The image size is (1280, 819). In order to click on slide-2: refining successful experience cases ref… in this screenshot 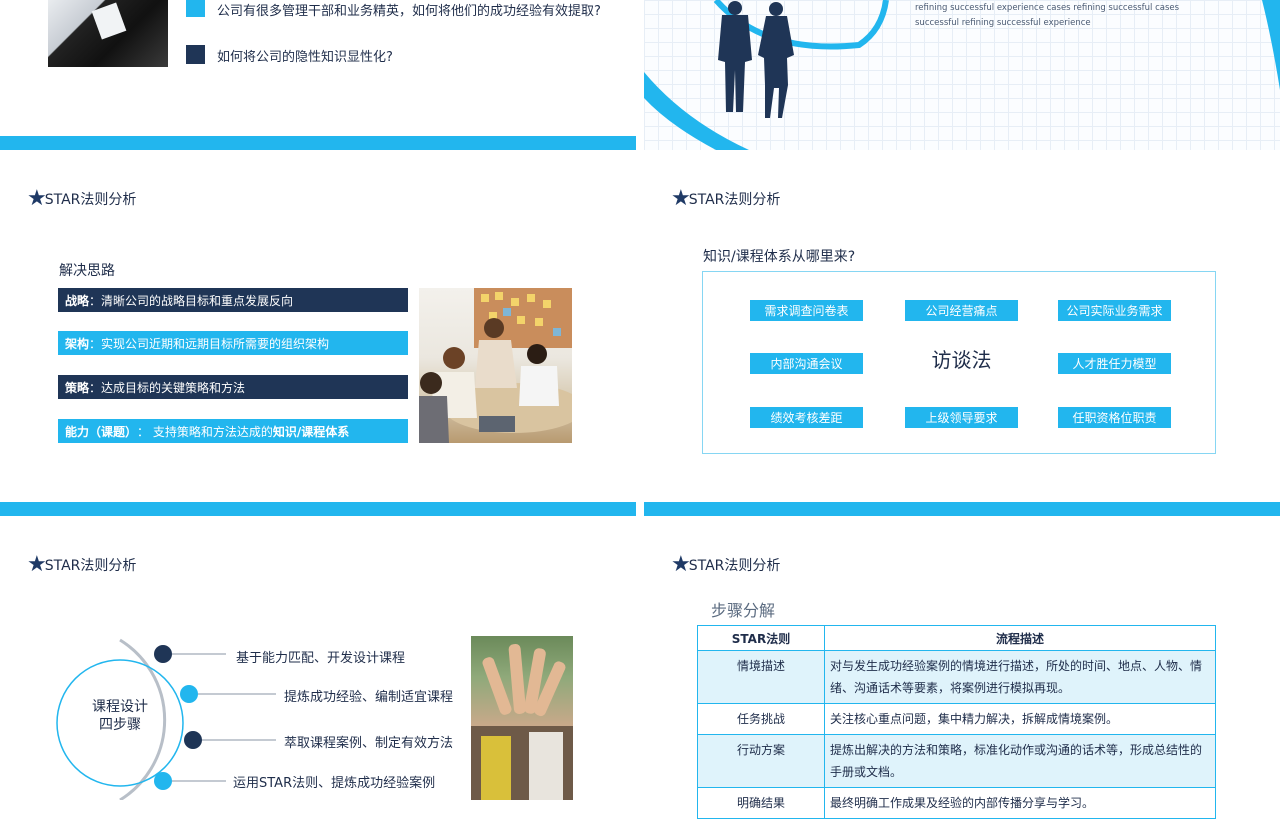, I will do `click(962, 75)`.